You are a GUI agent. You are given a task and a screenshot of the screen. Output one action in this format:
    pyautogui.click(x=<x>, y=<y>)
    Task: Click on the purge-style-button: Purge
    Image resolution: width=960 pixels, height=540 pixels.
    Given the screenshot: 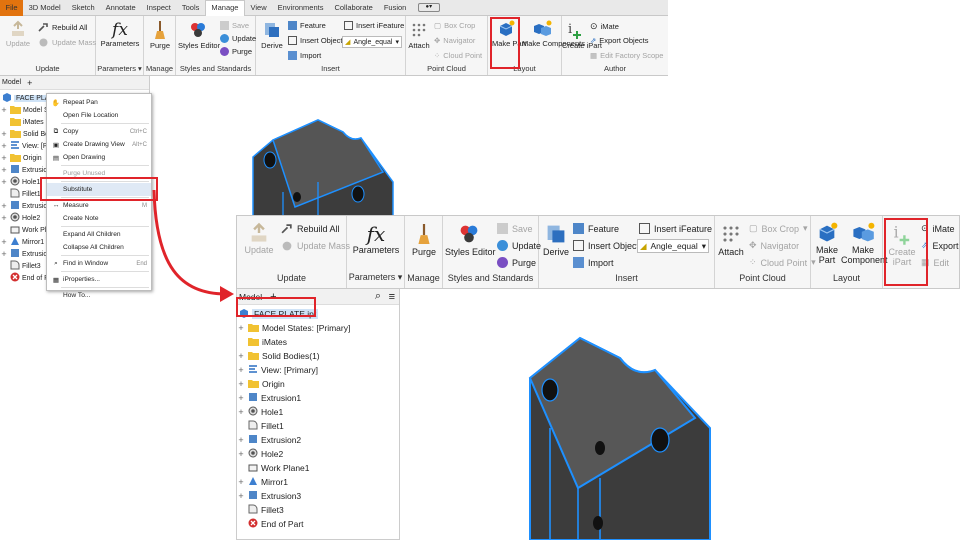 What is the action you would take?
    pyautogui.click(x=236, y=51)
    